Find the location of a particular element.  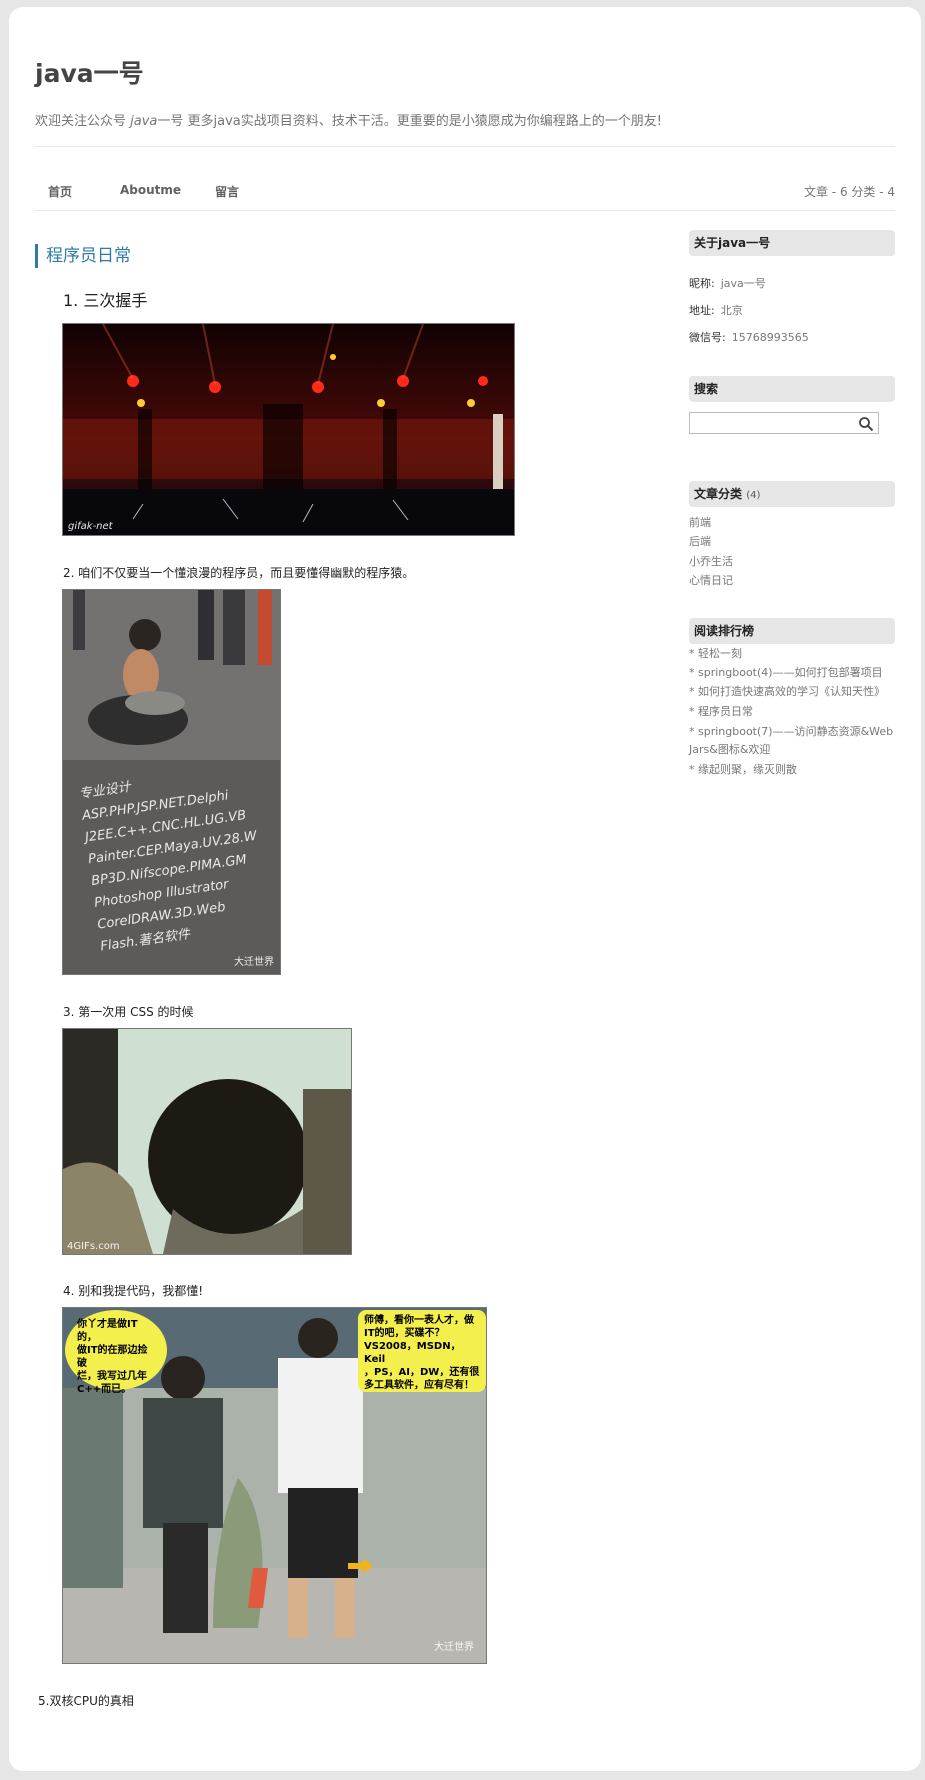

sidebar-ranking-heading: 阅读排行榜 is located at coordinates (792, 631).